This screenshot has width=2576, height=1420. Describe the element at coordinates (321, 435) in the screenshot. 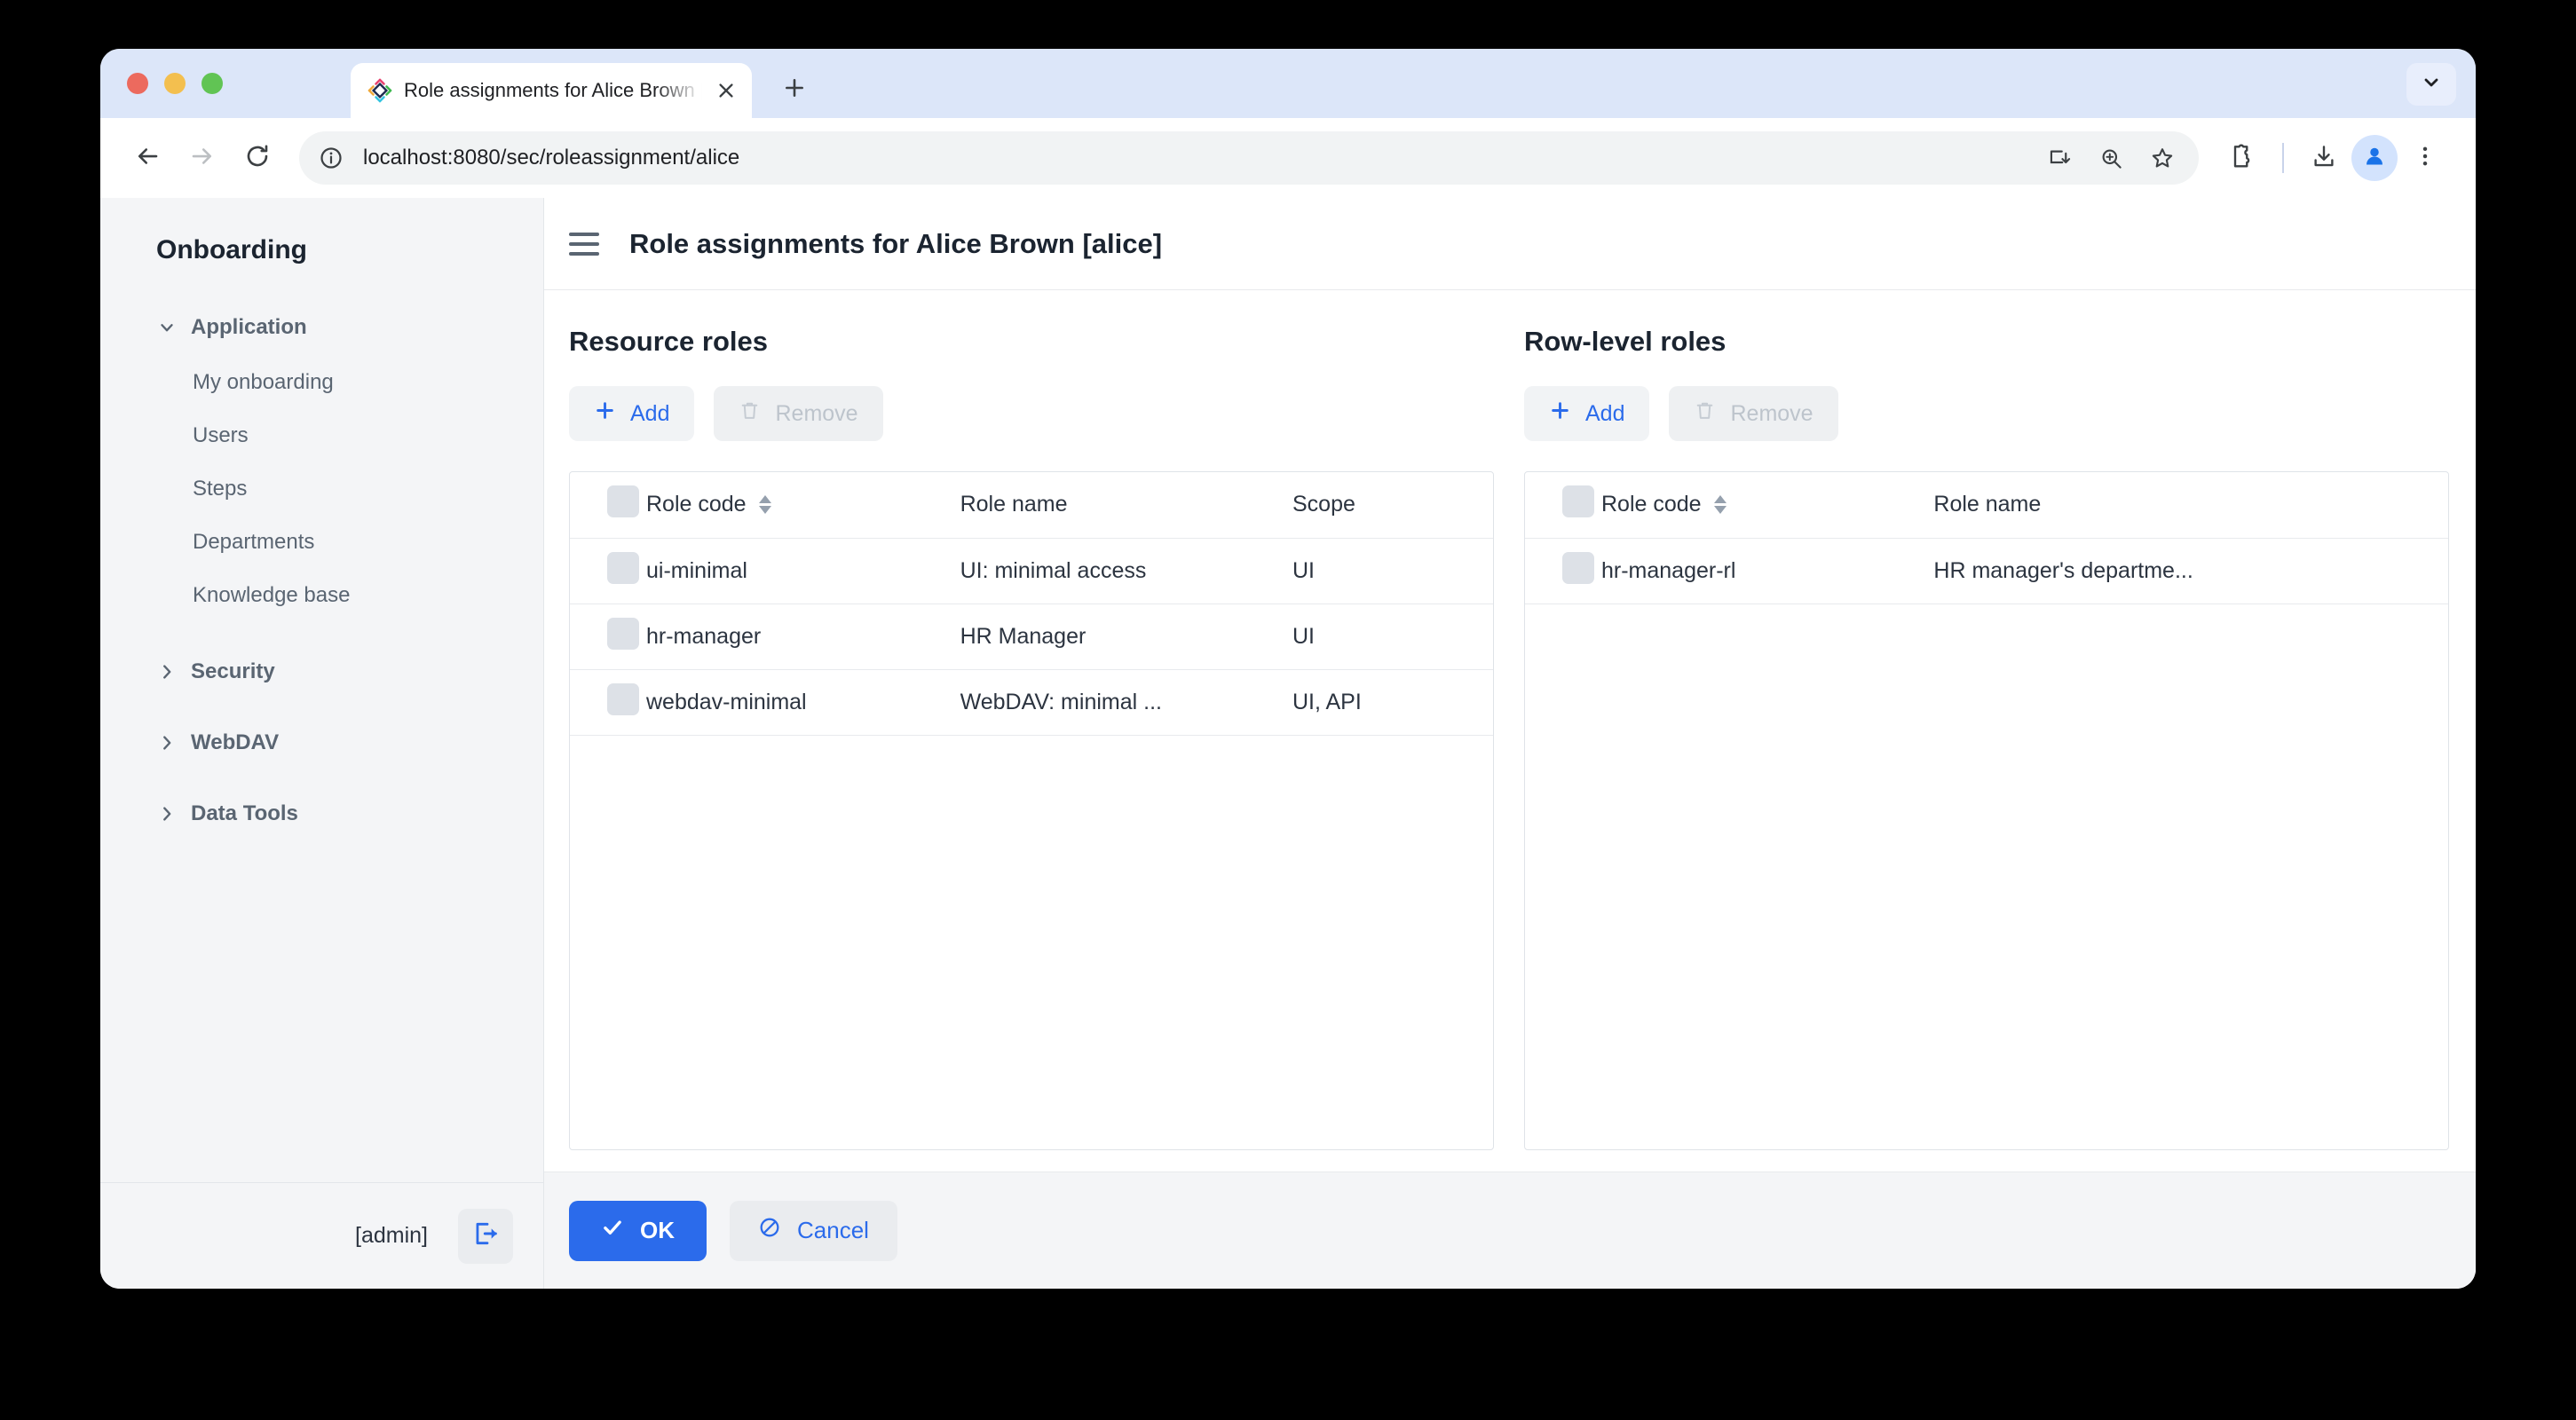

I see `sidebar-item-users: Users` at that location.